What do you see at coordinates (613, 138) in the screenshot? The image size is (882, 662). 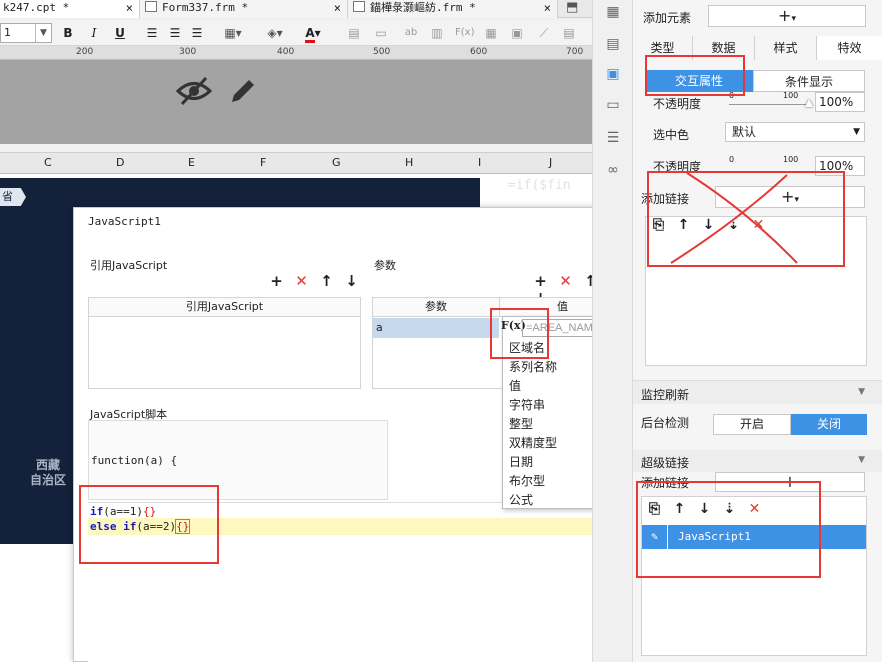 I see `list-icon: ☰` at bounding box center [613, 138].